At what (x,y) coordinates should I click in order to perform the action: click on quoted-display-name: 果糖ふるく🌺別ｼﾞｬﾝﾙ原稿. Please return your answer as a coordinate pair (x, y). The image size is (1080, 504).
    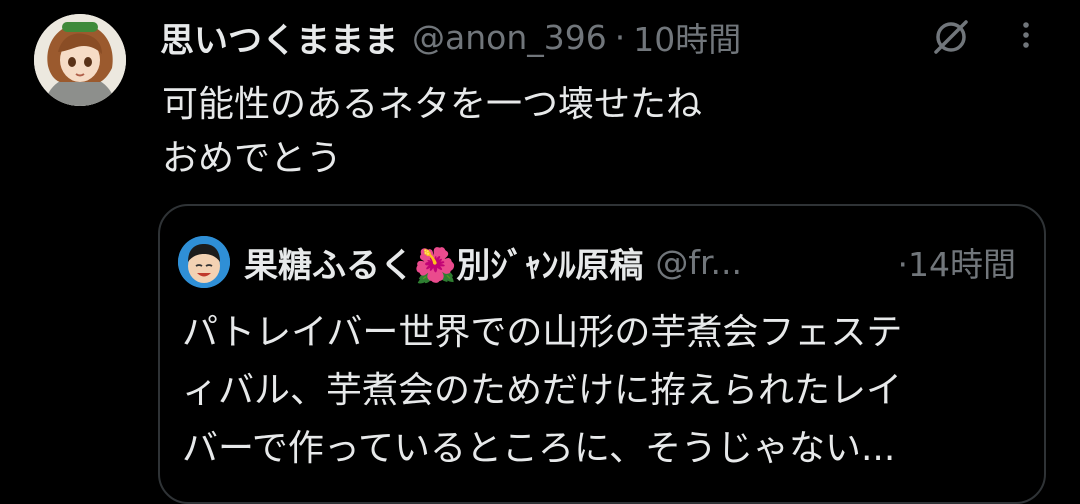
    Looking at the image, I should click on (444, 265).